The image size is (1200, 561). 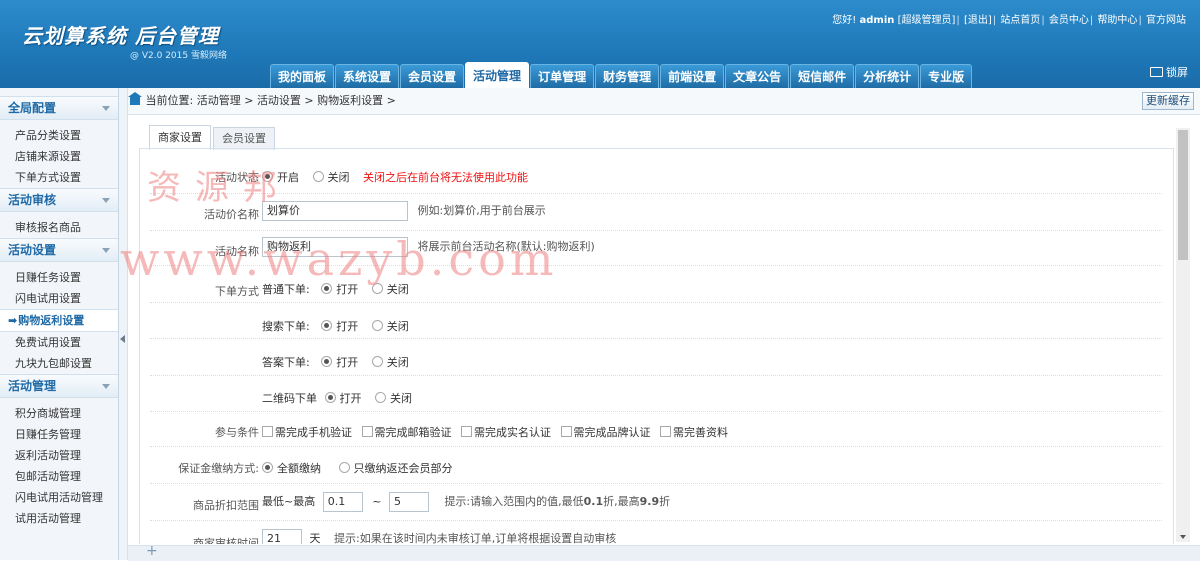 What do you see at coordinates (152, 551) in the screenshot?
I see `plus-icon: +` at bounding box center [152, 551].